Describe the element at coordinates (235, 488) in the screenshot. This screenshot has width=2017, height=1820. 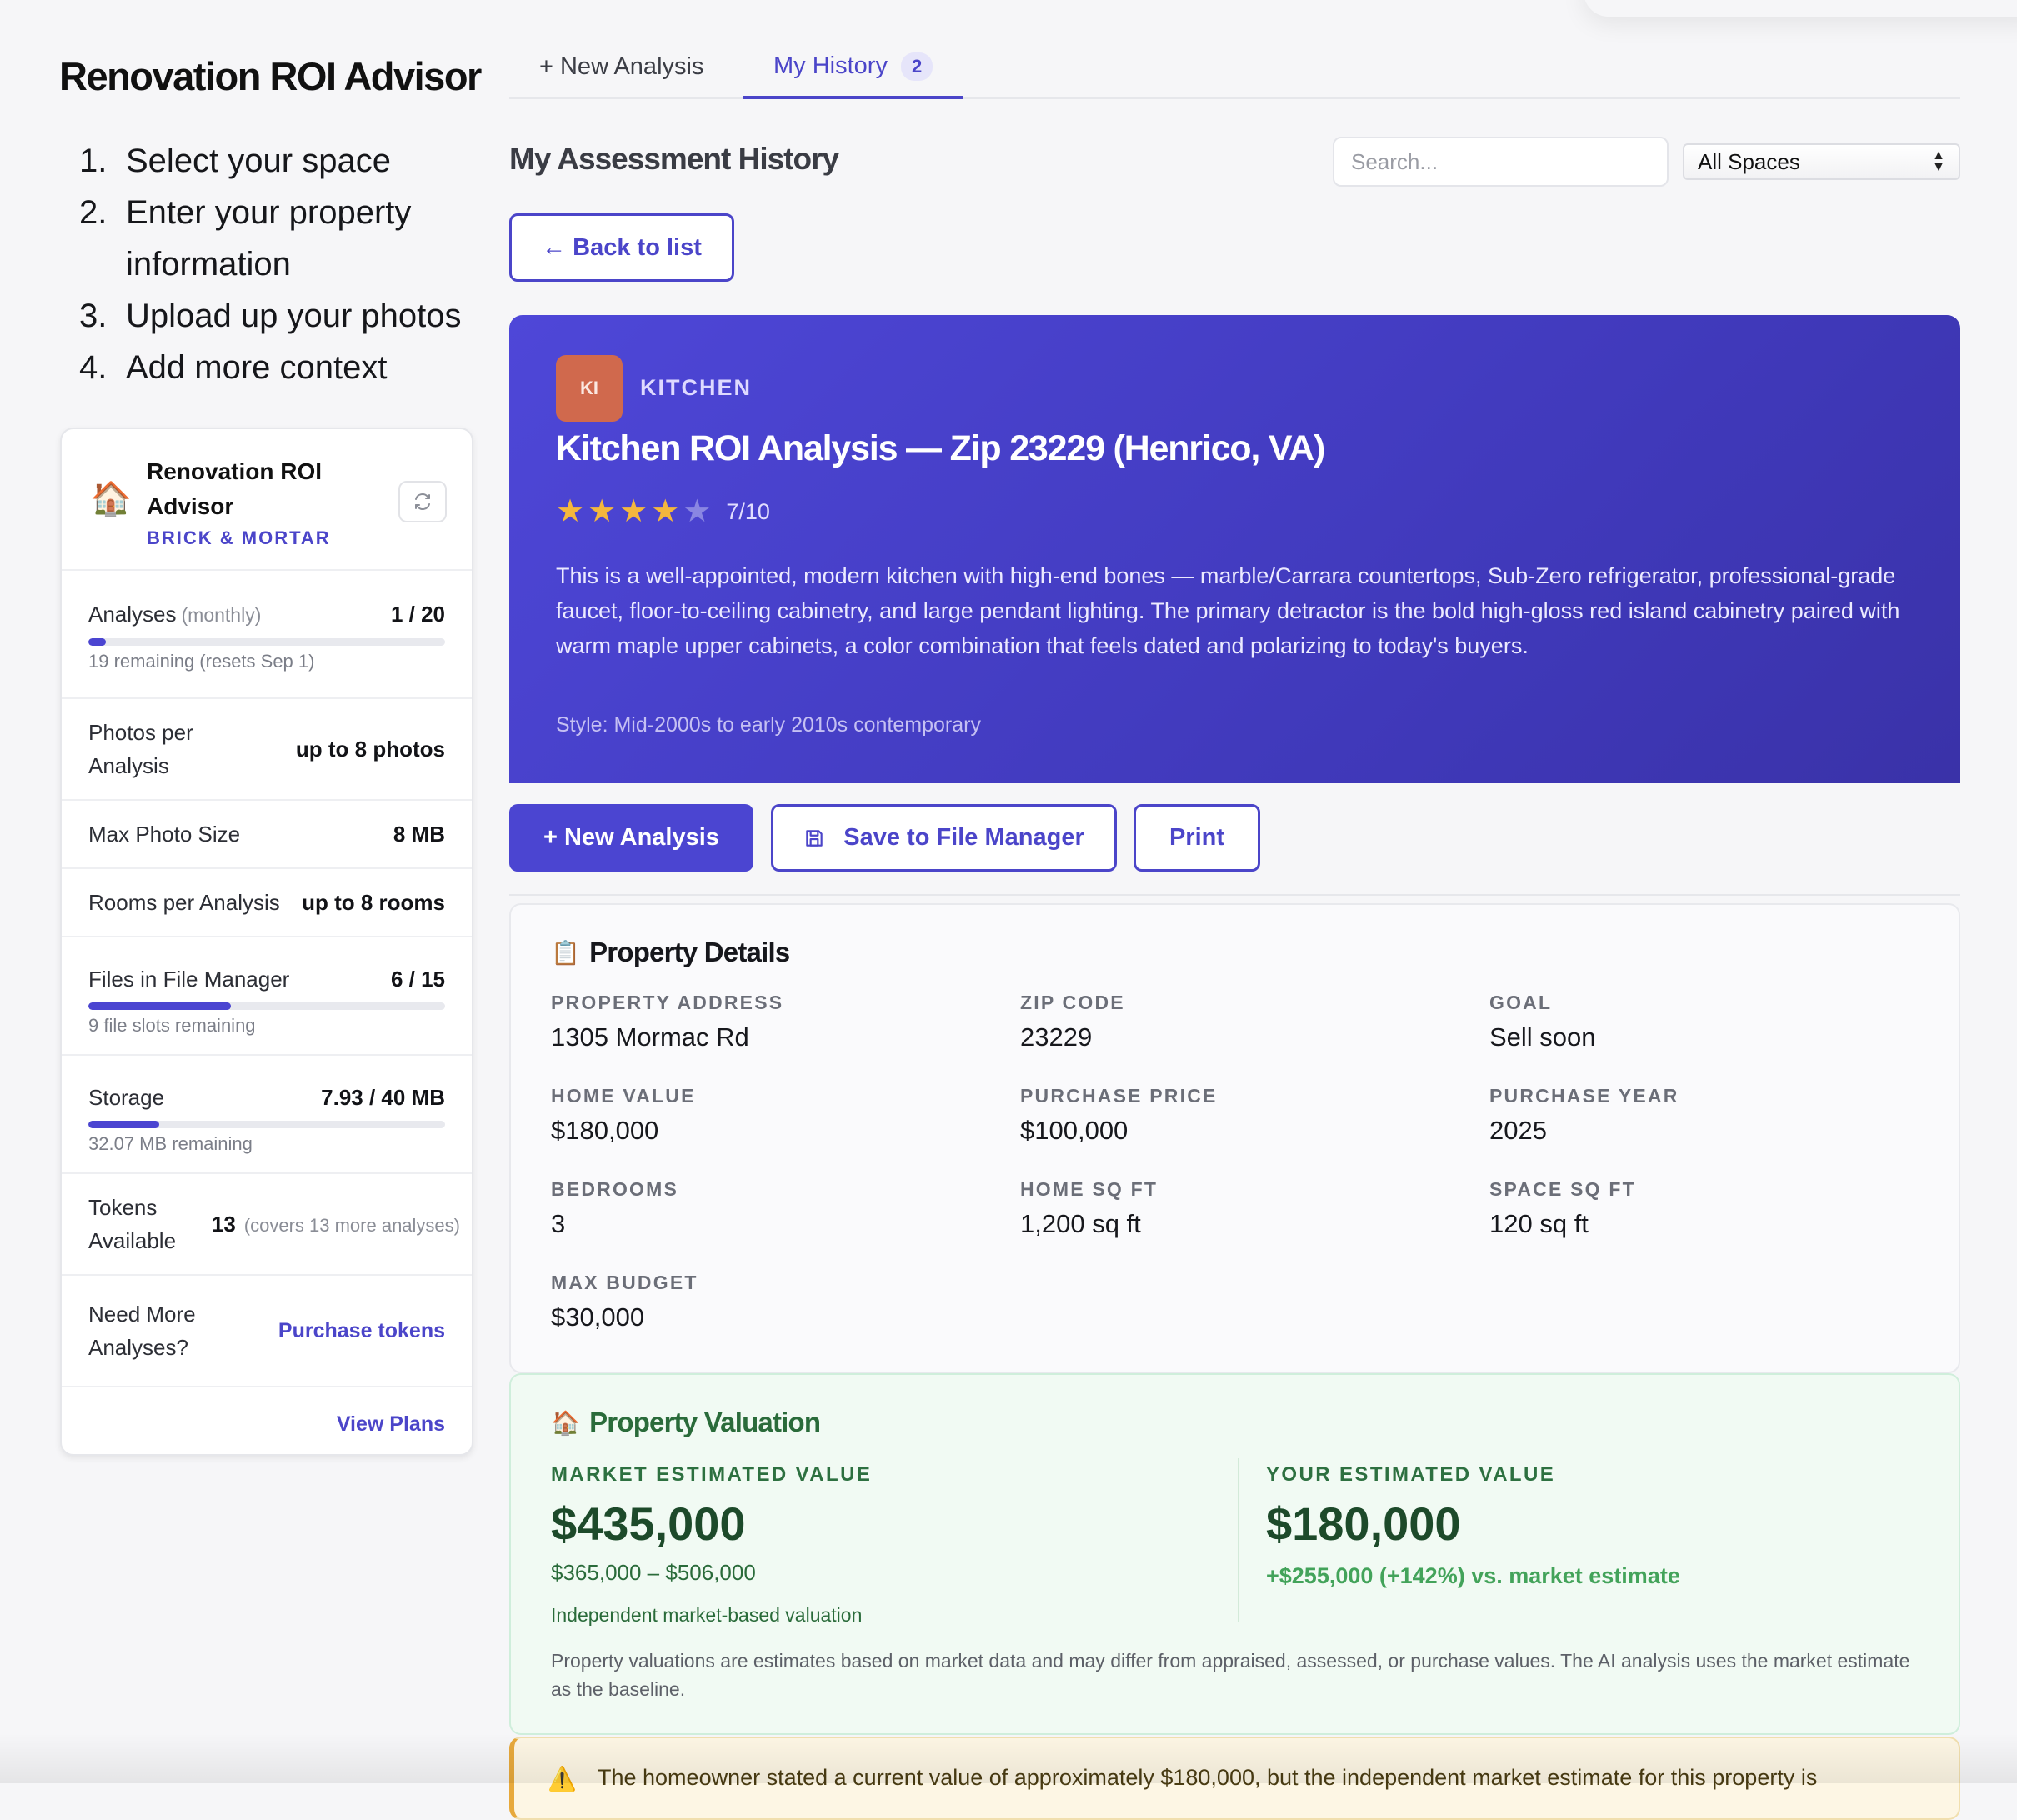
I see `plan-name: Renovation ROI Advisor` at that location.